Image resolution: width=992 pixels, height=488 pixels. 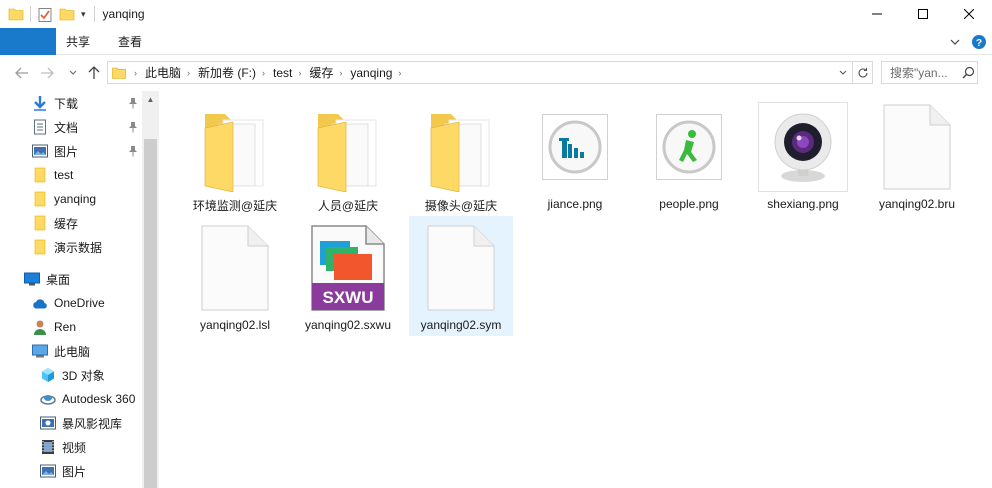 I want to click on sidebar-item-label: 视频, so click(x=74, y=447).